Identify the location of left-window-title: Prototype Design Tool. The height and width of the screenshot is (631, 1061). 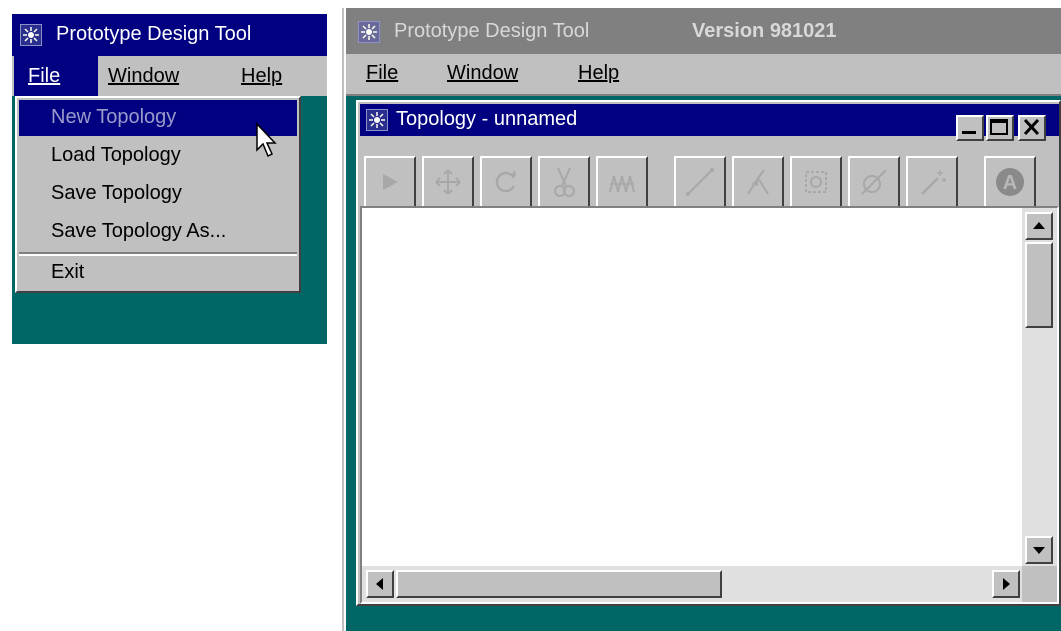
(154, 34).